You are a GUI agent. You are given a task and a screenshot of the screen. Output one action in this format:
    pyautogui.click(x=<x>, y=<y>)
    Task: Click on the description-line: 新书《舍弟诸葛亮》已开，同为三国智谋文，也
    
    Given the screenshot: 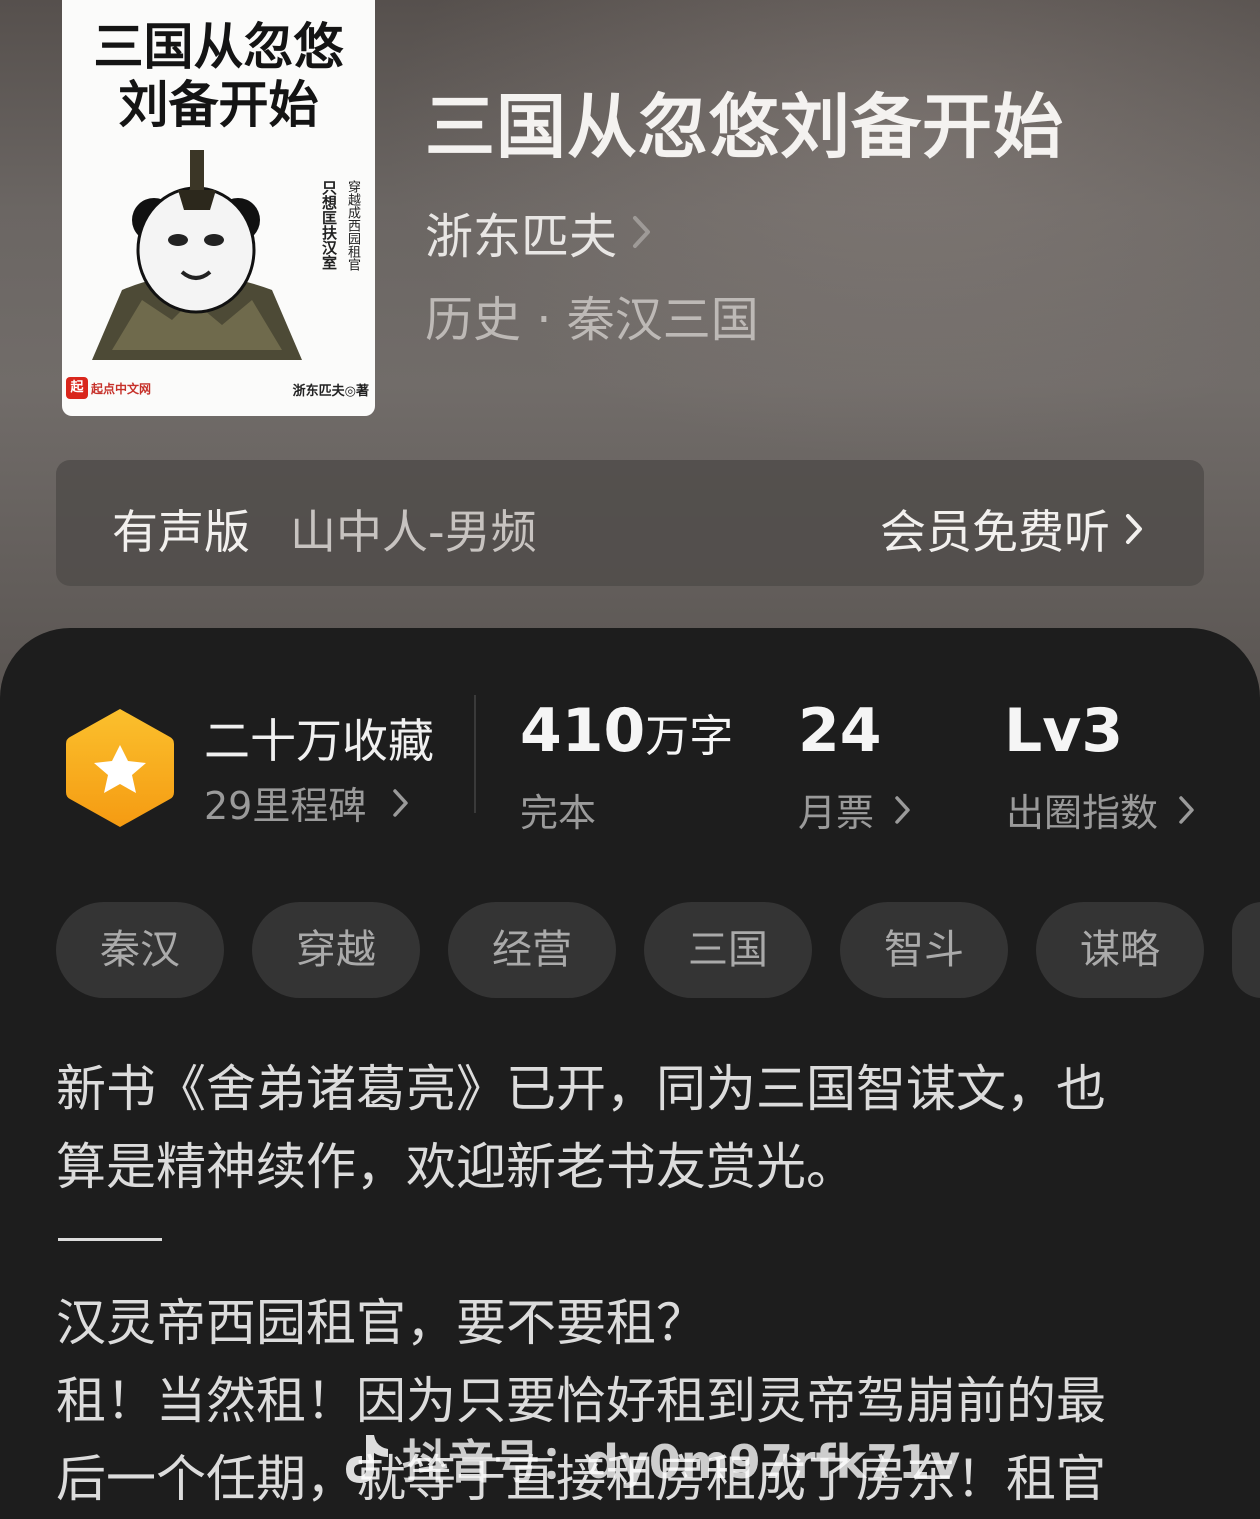 What is the action you would take?
    pyautogui.click(x=581, y=1089)
    